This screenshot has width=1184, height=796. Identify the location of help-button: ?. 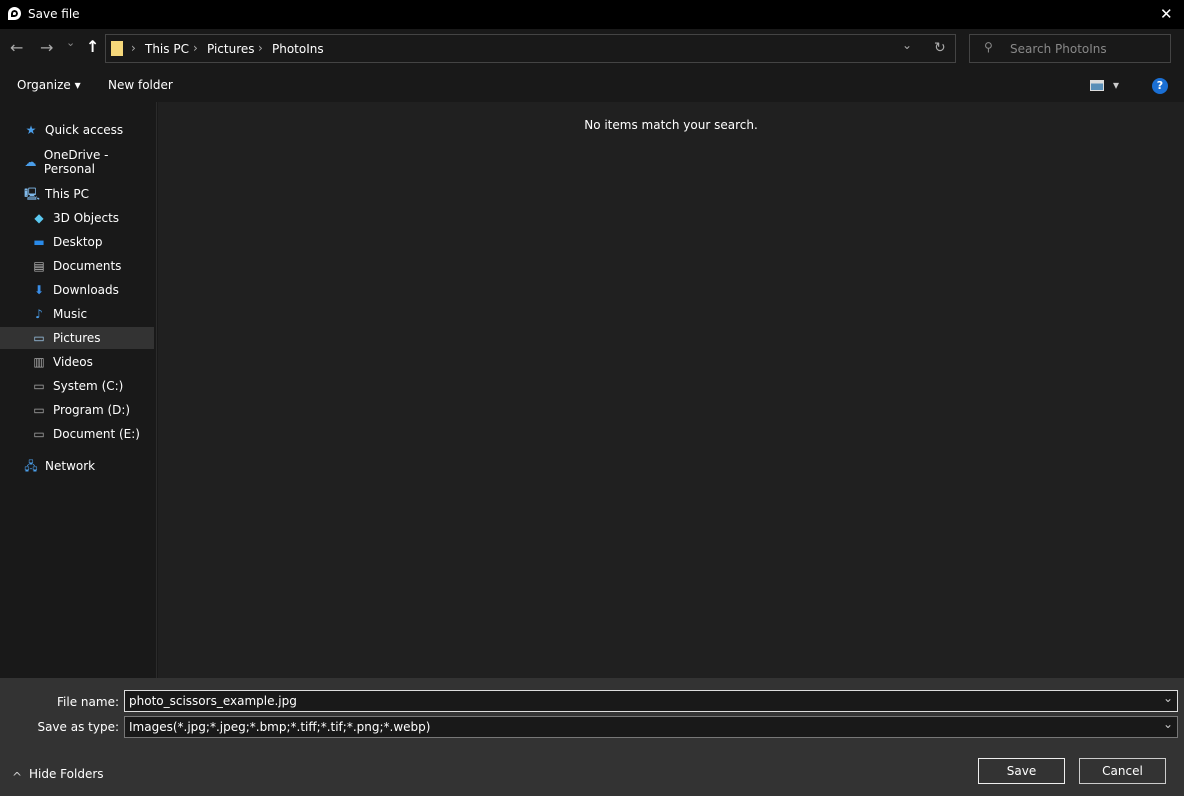
(1160, 86).